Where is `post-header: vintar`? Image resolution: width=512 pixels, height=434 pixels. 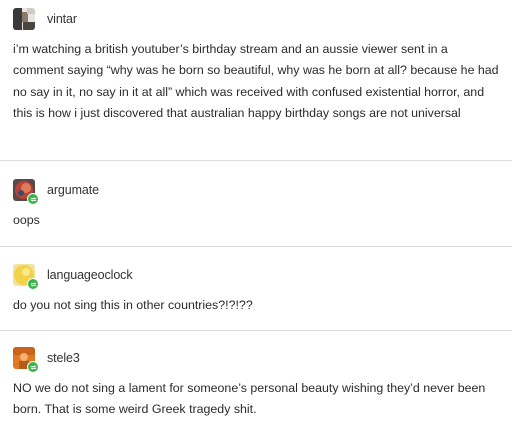 post-header: vintar is located at coordinates (45, 19).